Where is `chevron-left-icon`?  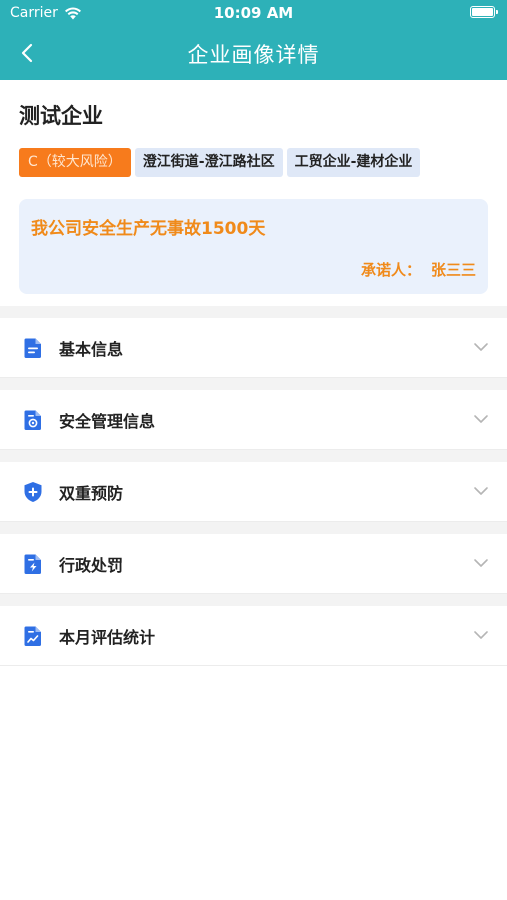
chevron-left-icon is located at coordinates (27, 53).